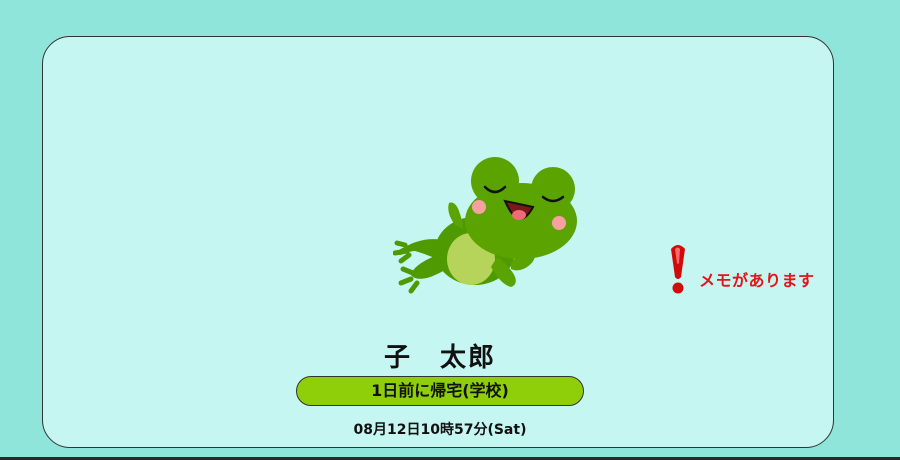 The width and height of the screenshot is (900, 460). Describe the element at coordinates (440, 391) in the screenshot. I see `status-badge: 1日前に帰宅(学校)` at that location.